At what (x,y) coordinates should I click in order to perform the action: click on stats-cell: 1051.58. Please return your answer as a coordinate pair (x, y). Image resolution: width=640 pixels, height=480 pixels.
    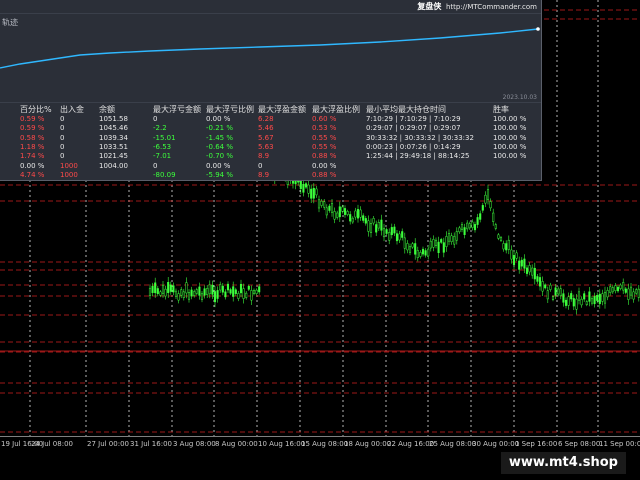
    Looking at the image, I should click on (113, 119).